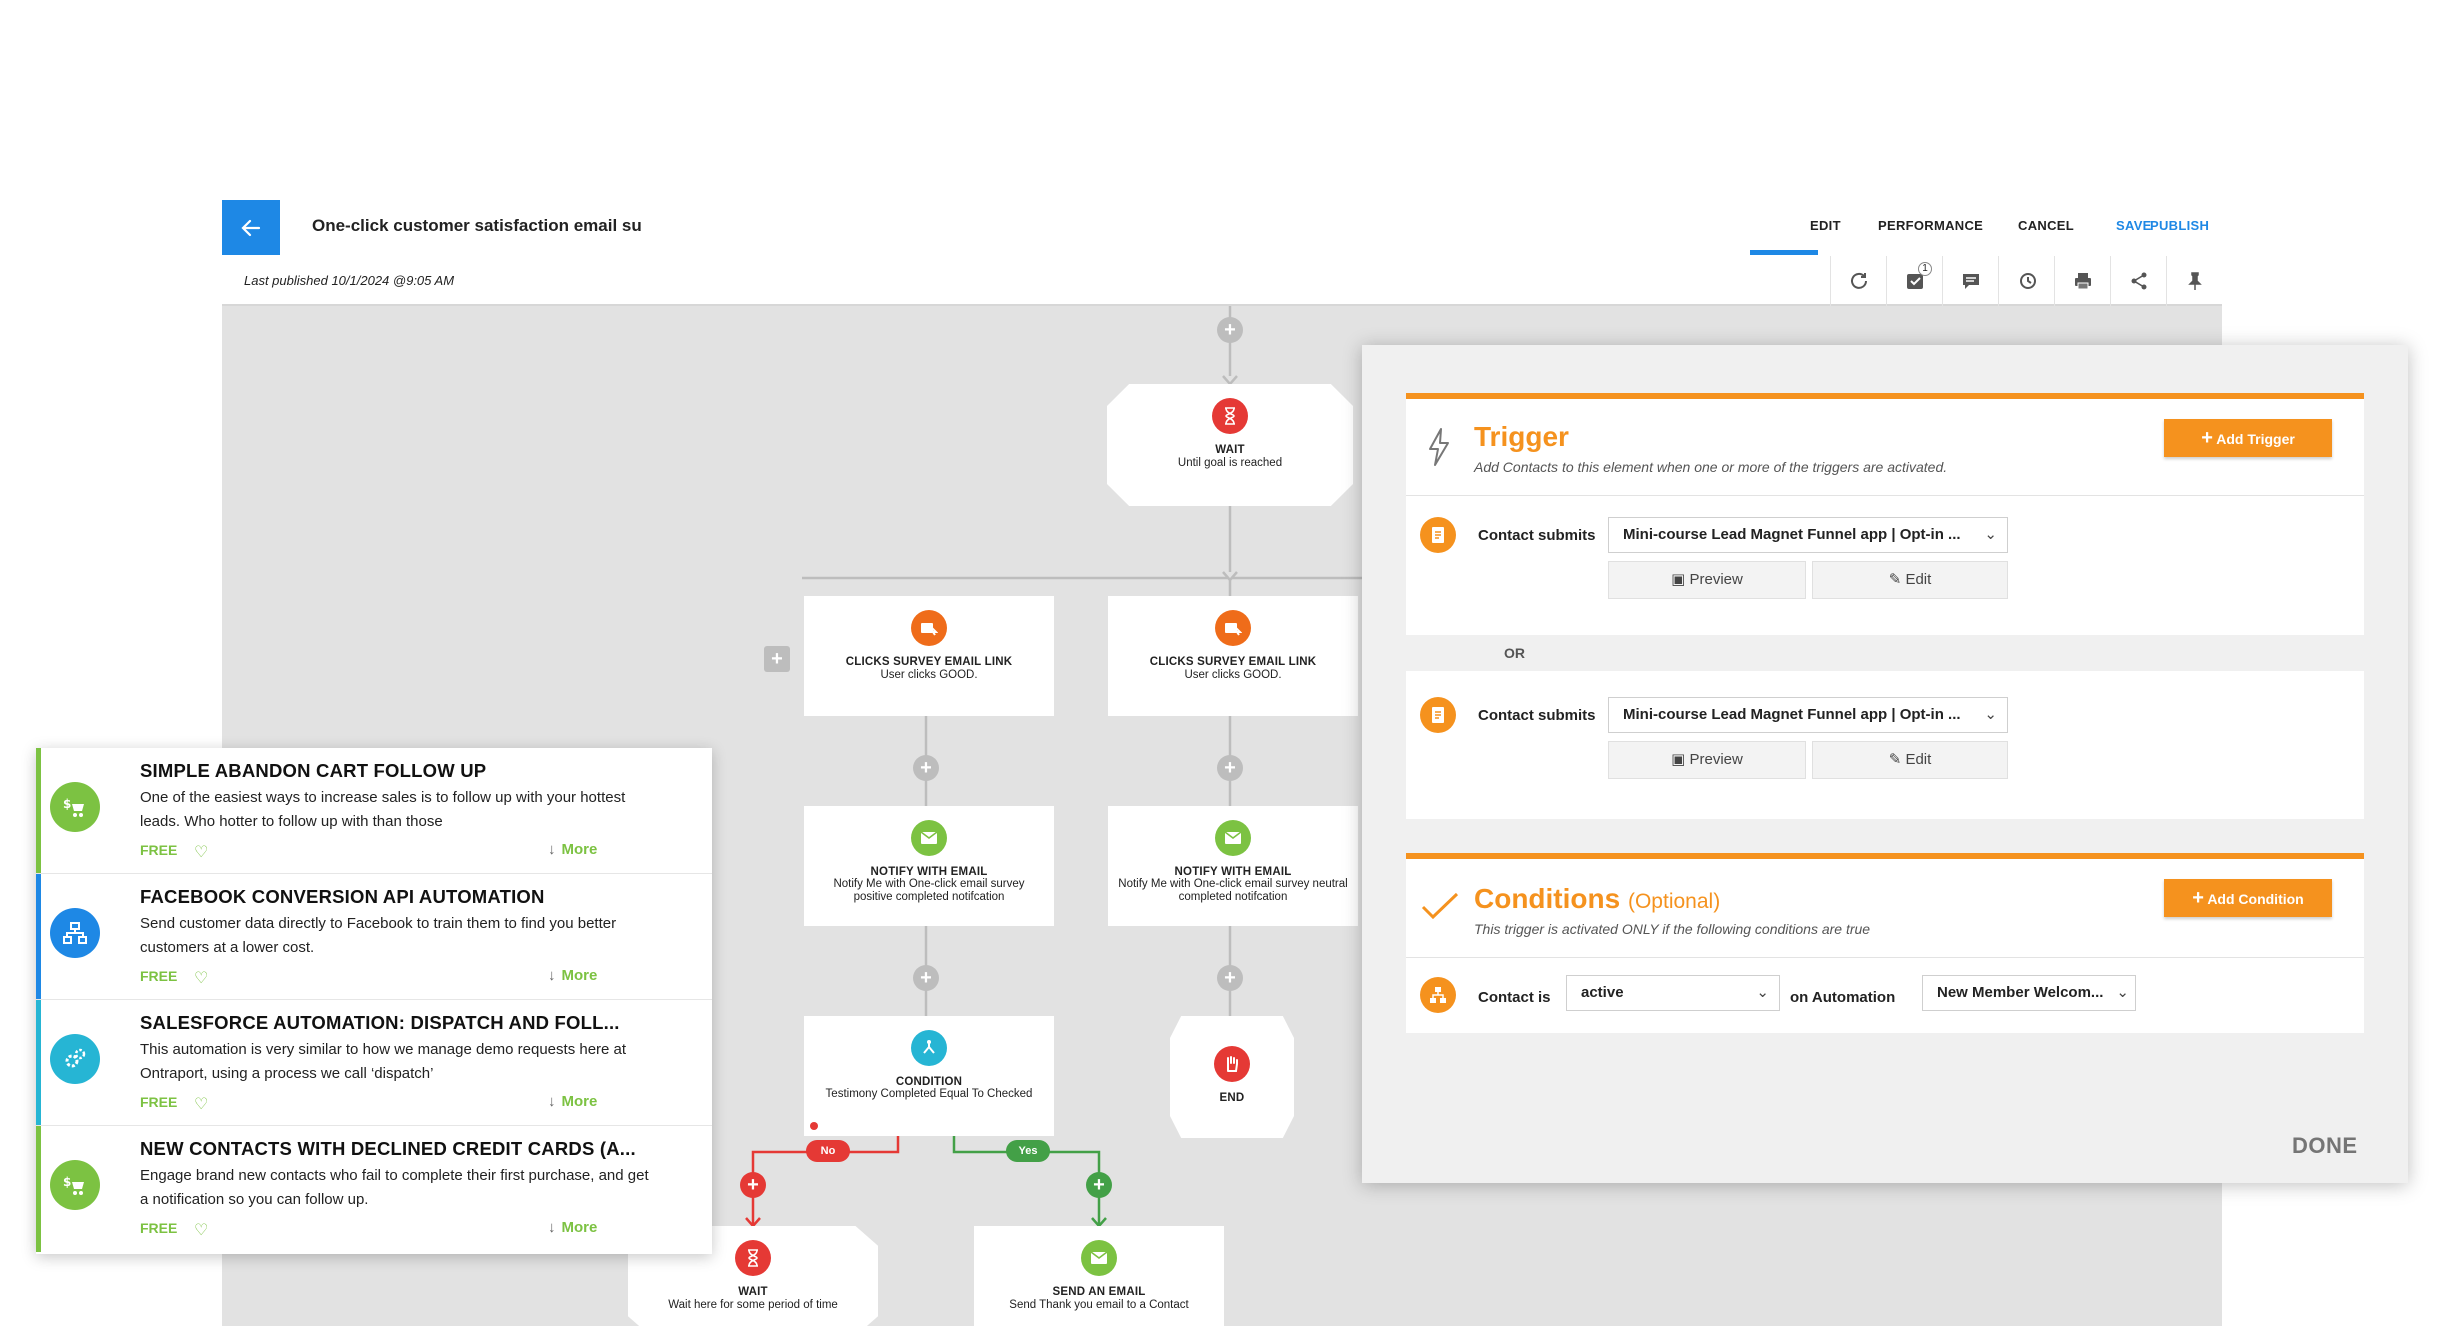 The height and width of the screenshot is (1336, 2444). I want to click on add-condition-button: + Add Condition, so click(2248, 898).